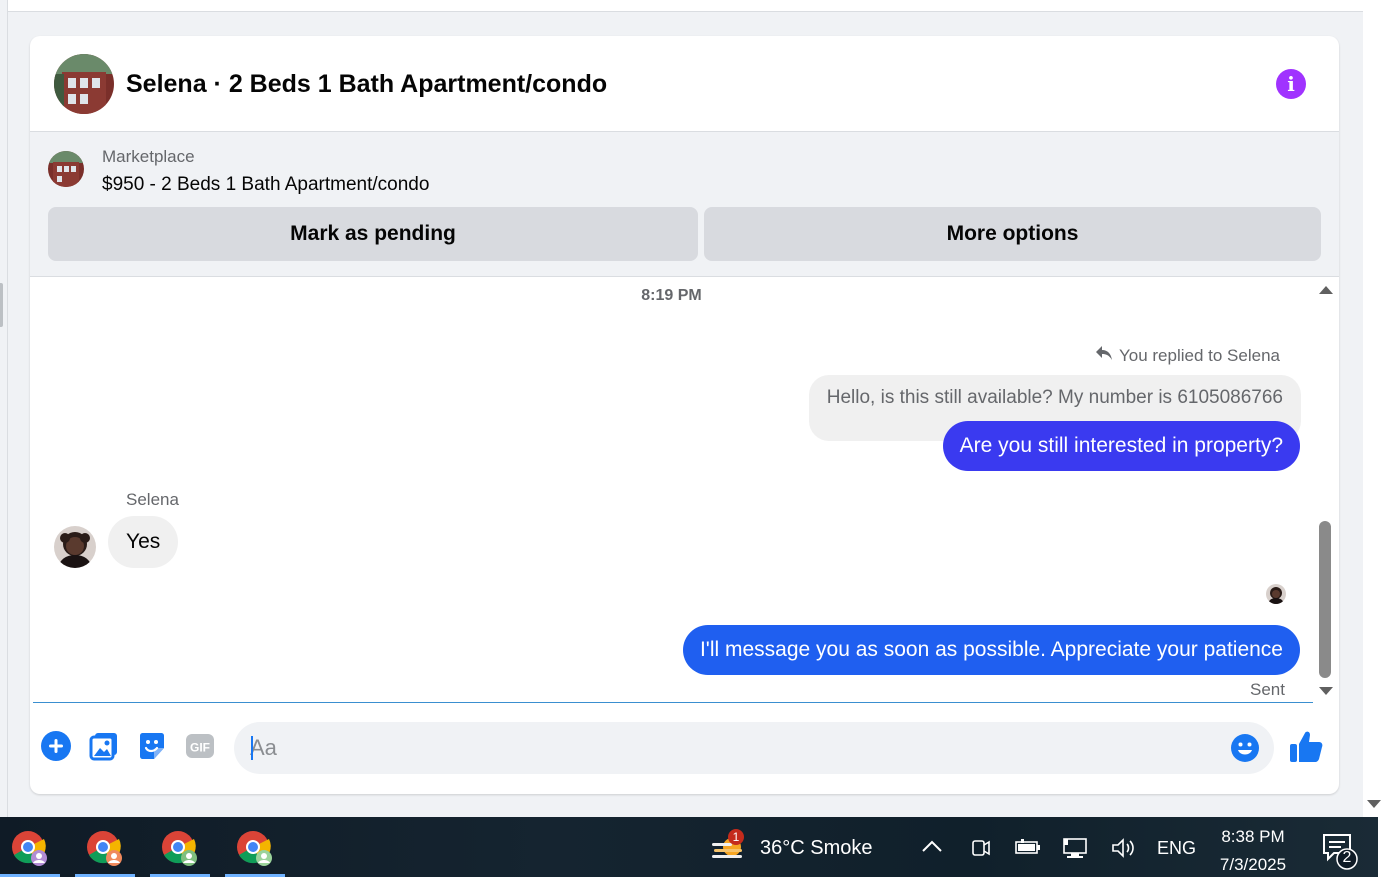  Describe the element at coordinates (1, 305) in the screenshot. I see `left-panel-handle` at that location.